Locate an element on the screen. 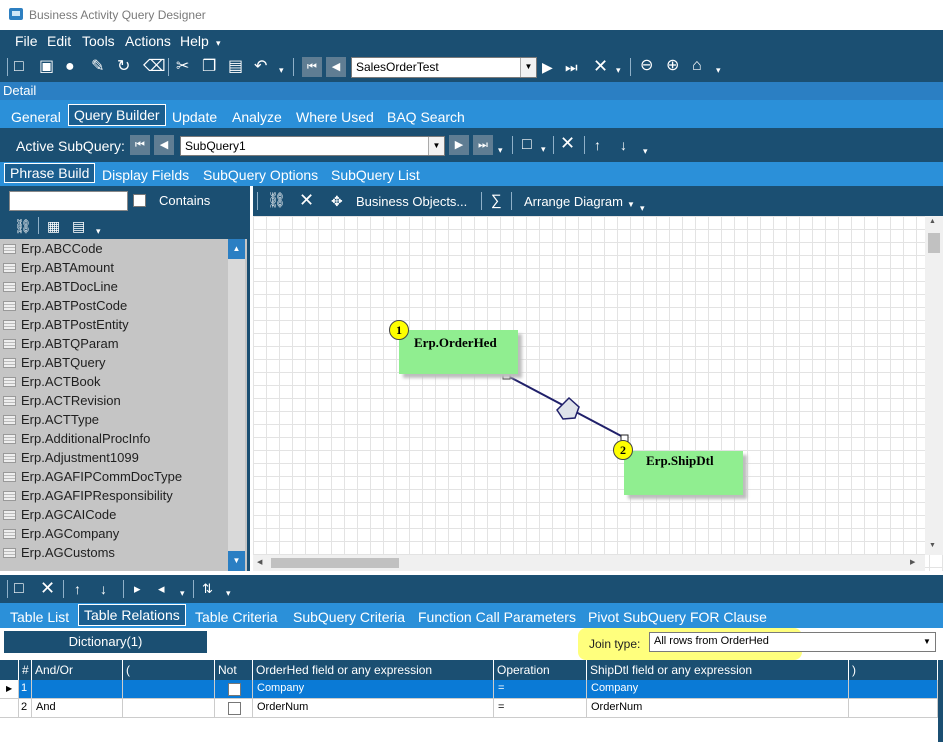 The image size is (943, 742). query-id-combo: SalesOrderTest ▼ is located at coordinates (444, 67).